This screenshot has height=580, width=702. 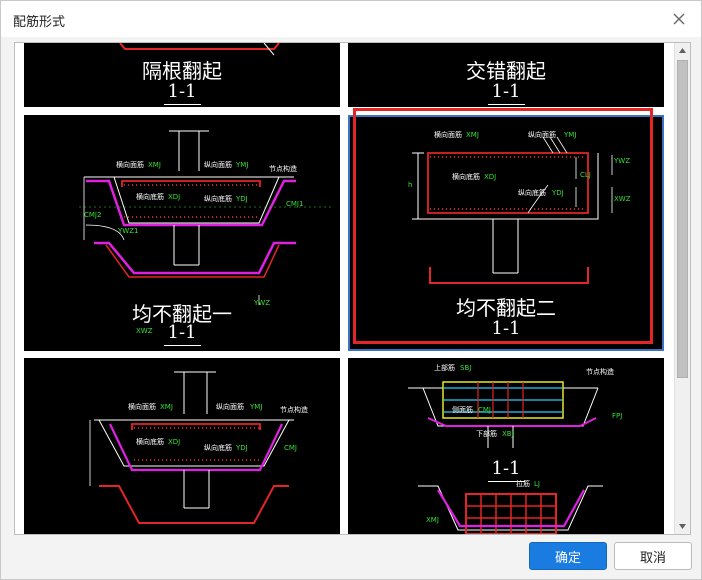 What do you see at coordinates (653, 556) in the screenshot?
I see `cancel-button: 取消` at bounding box center [653, 556].